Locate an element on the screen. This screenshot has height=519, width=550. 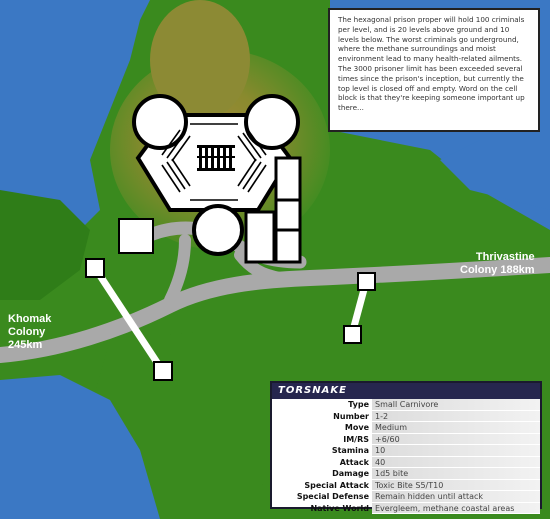
stat-label: Special Defense is located at coordinates (332, 496).